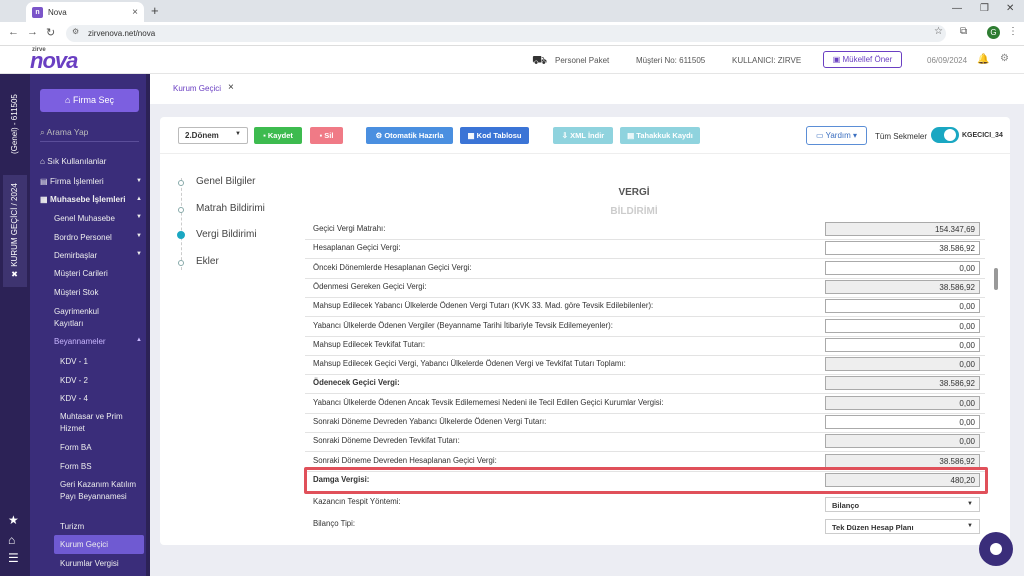 Image resolution: width=1024 pixels, height=576 pixels. Describe the element at coordinates (540, 60) in the screenshot. I see `package-icon: ⛟` at that location.